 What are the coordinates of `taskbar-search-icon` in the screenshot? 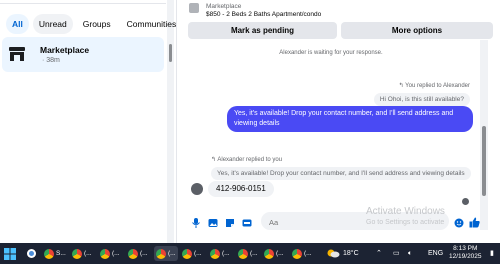 It's located at (31, 253).